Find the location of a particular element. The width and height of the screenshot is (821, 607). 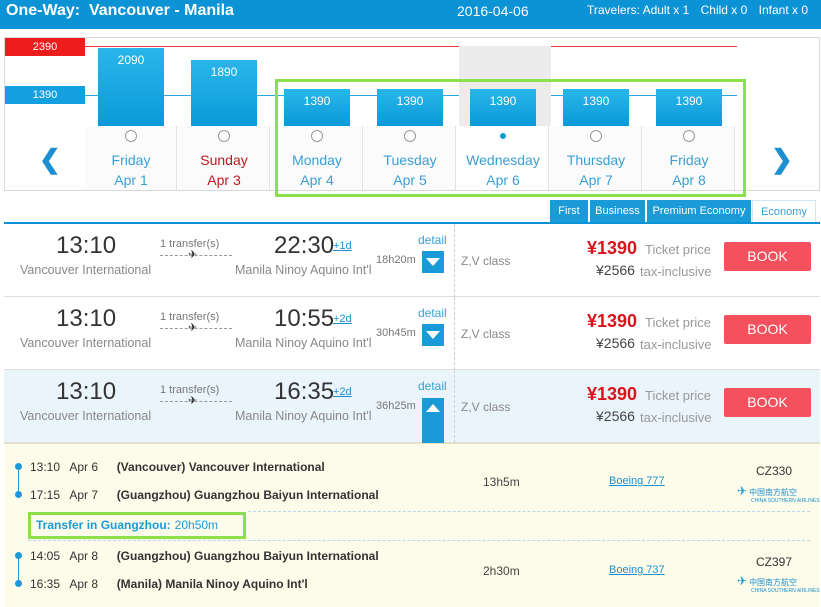

leg1-dep-airport: (Vancouver) Vancouver International is located at coordinates (220, 467).